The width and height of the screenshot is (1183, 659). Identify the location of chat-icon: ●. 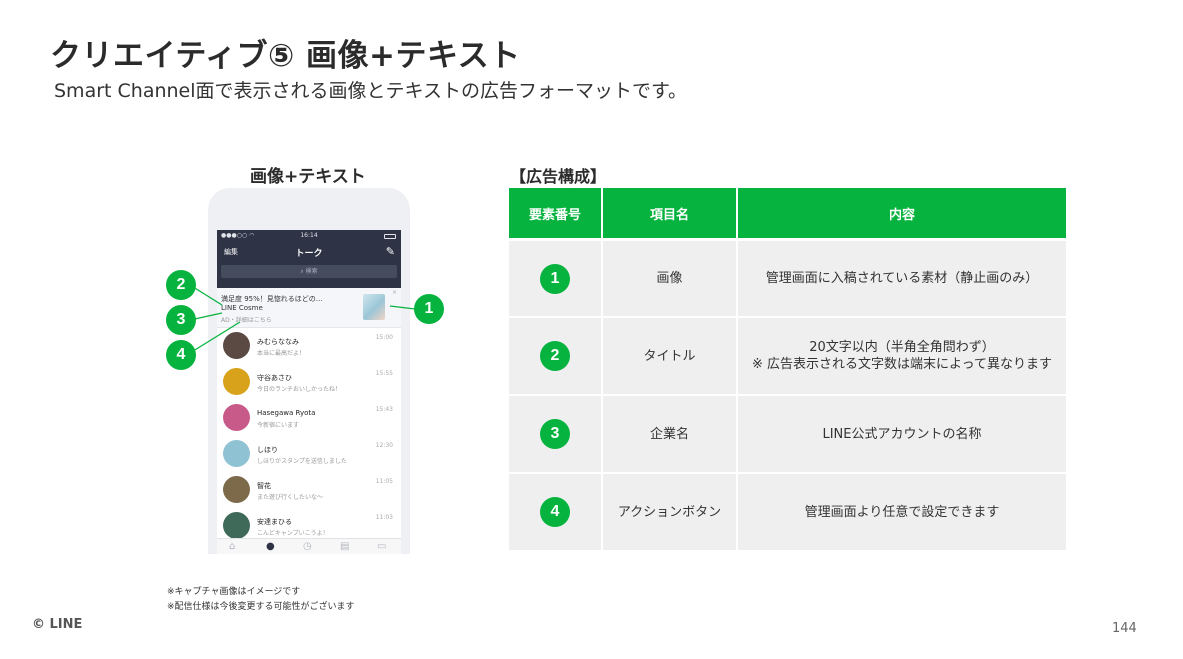
(270, 547).